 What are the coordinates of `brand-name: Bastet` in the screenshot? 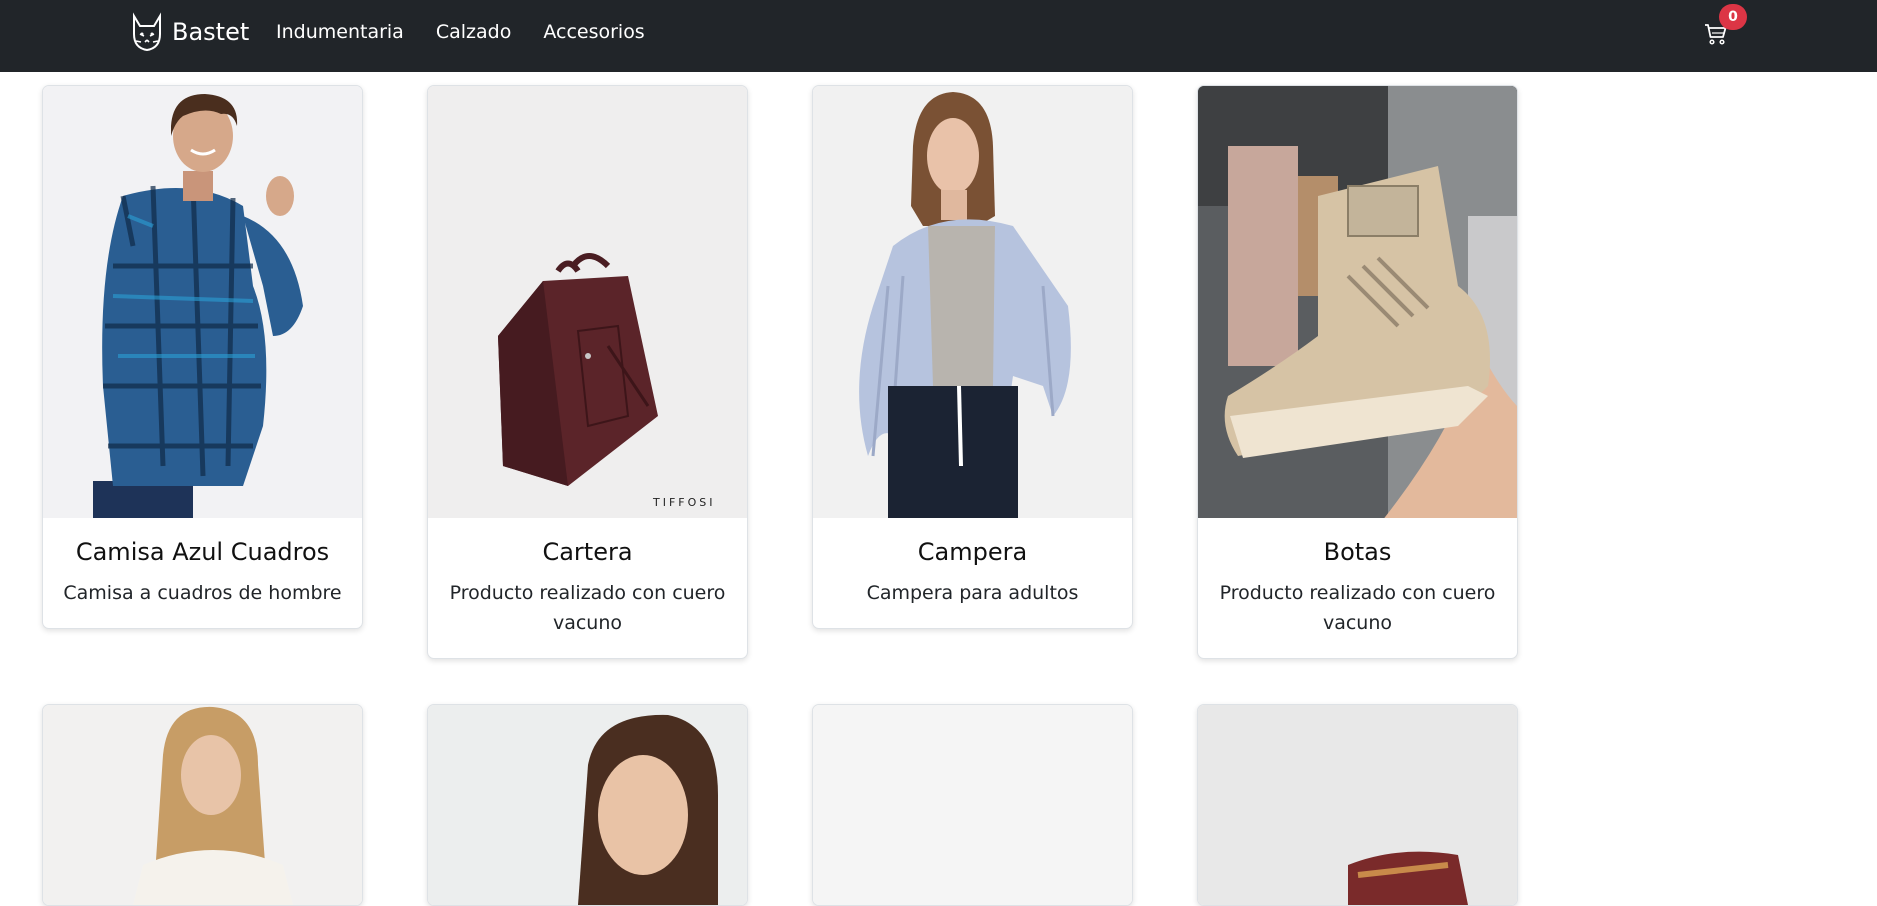 It's located at (211, 32).